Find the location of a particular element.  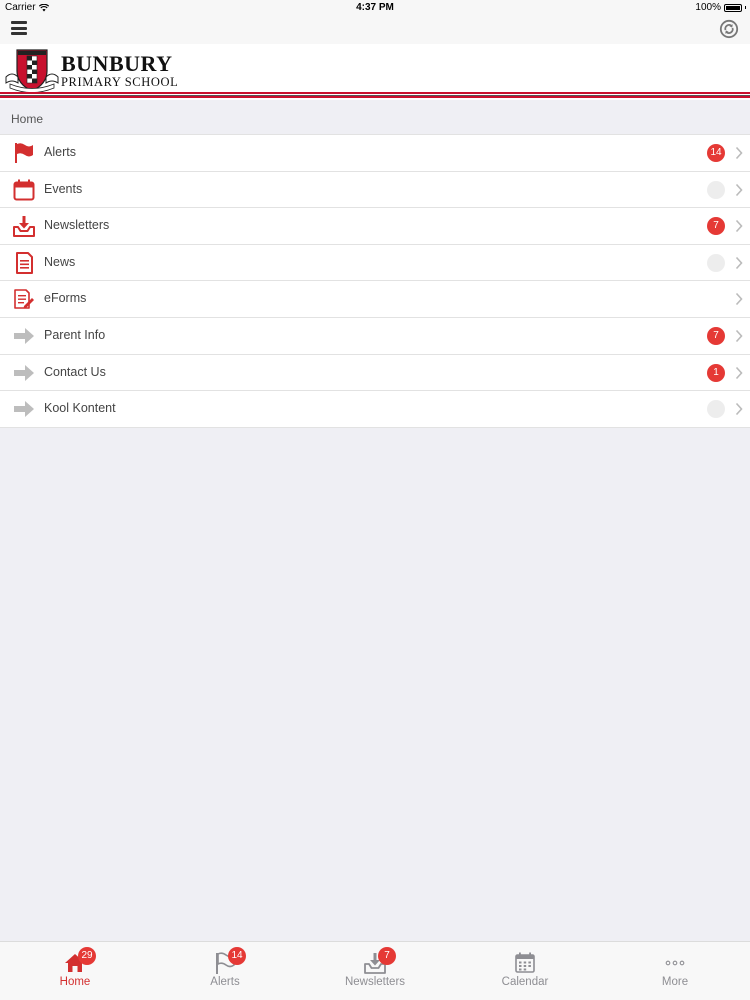

menu-item-kool-kontent: Kool Kontent is located at coordinates (375, 409).